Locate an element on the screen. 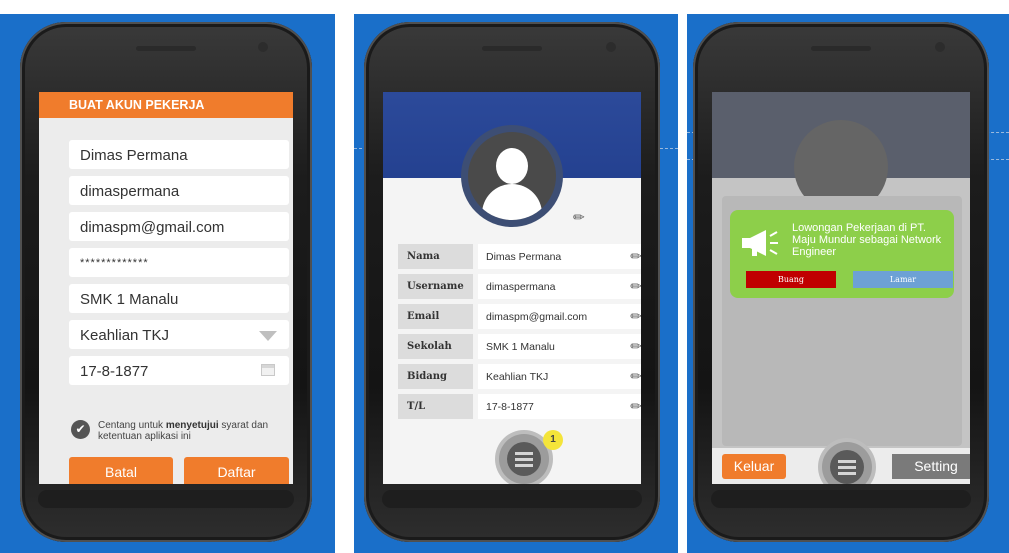 The image size is (1009, 553). school-field: SMK 1 Manalu is located at coordinates (179, 298).